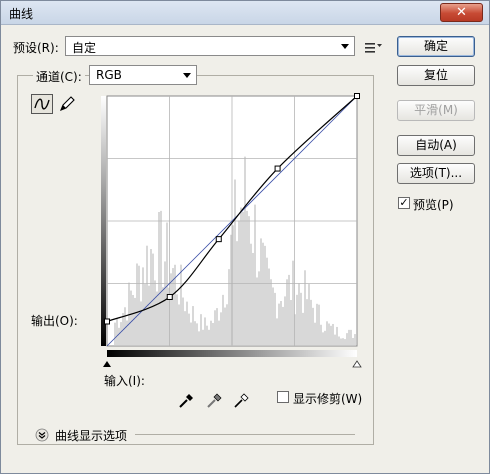 This screenshot has height=474, width=490. What do you see at coordinates (245, 13) in the screenshot?
I see `title-bar: 曲线 ✕` at bounding box center [245, 13].